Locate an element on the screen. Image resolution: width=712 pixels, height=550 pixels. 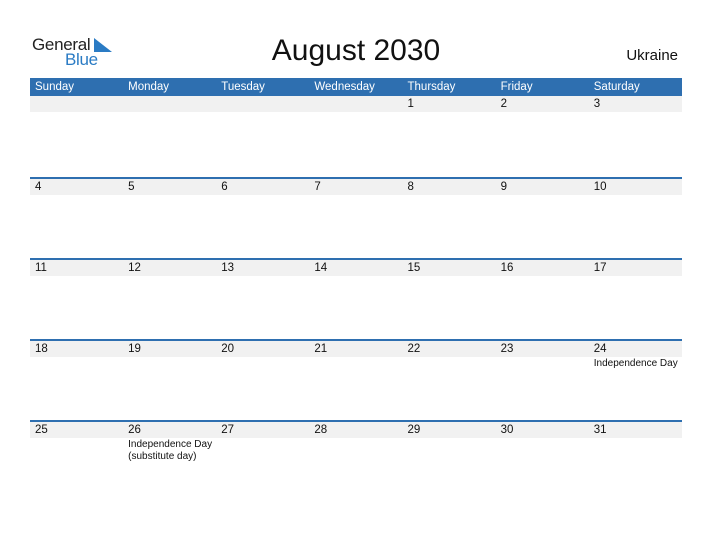
day-cell: 21 is located at coordinates (355, 355).